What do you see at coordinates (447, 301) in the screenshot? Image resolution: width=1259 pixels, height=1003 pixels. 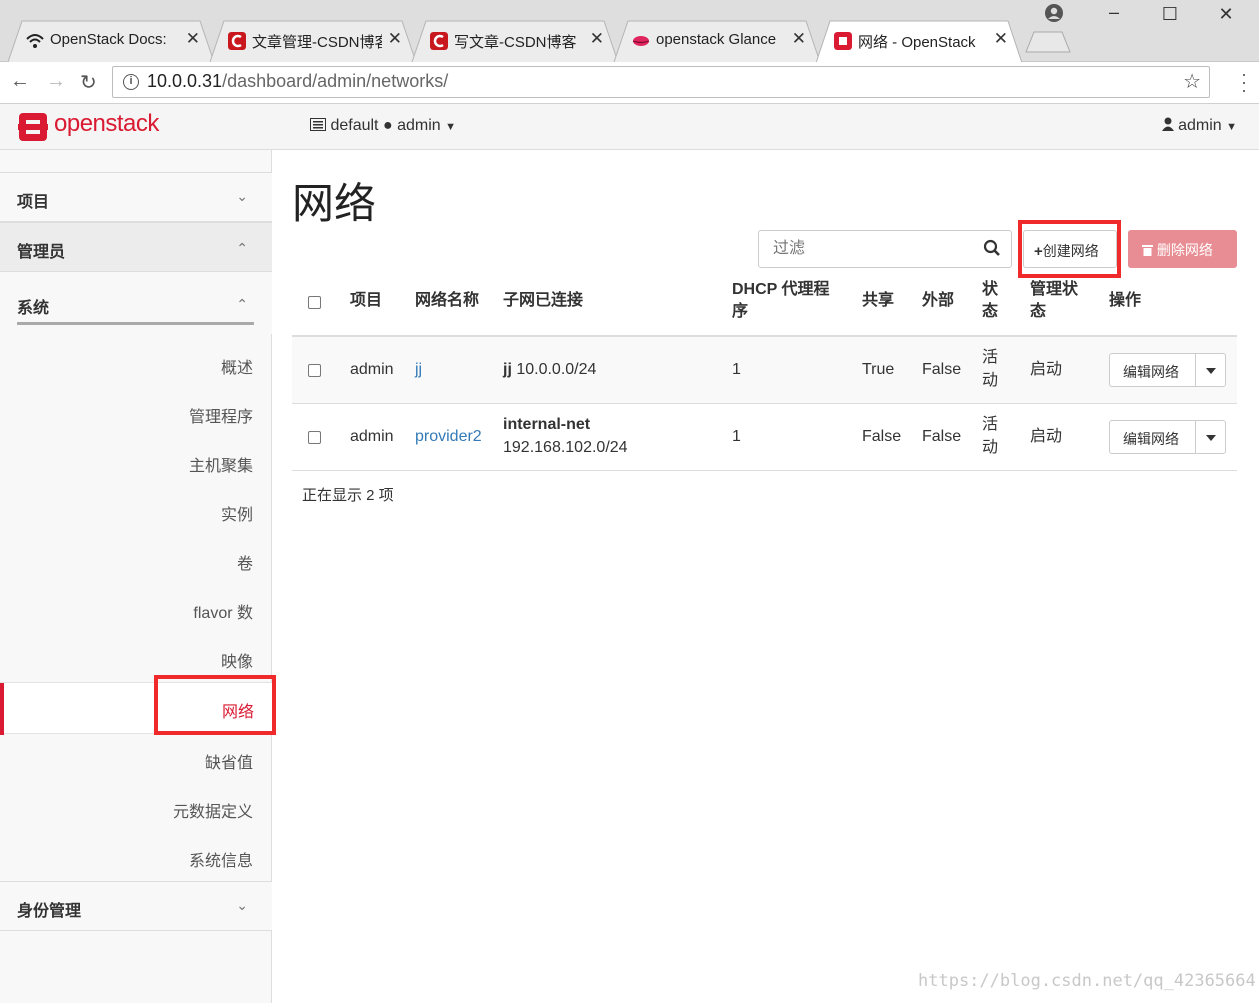 I see `column-header-network-name: 网络名称` at bounding box center [447, 301].